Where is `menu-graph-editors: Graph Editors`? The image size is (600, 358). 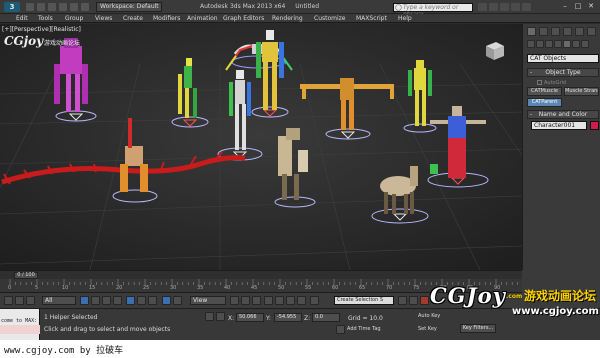
menu-graph-editors: Graph Editors is located at coordinates (243, 18).